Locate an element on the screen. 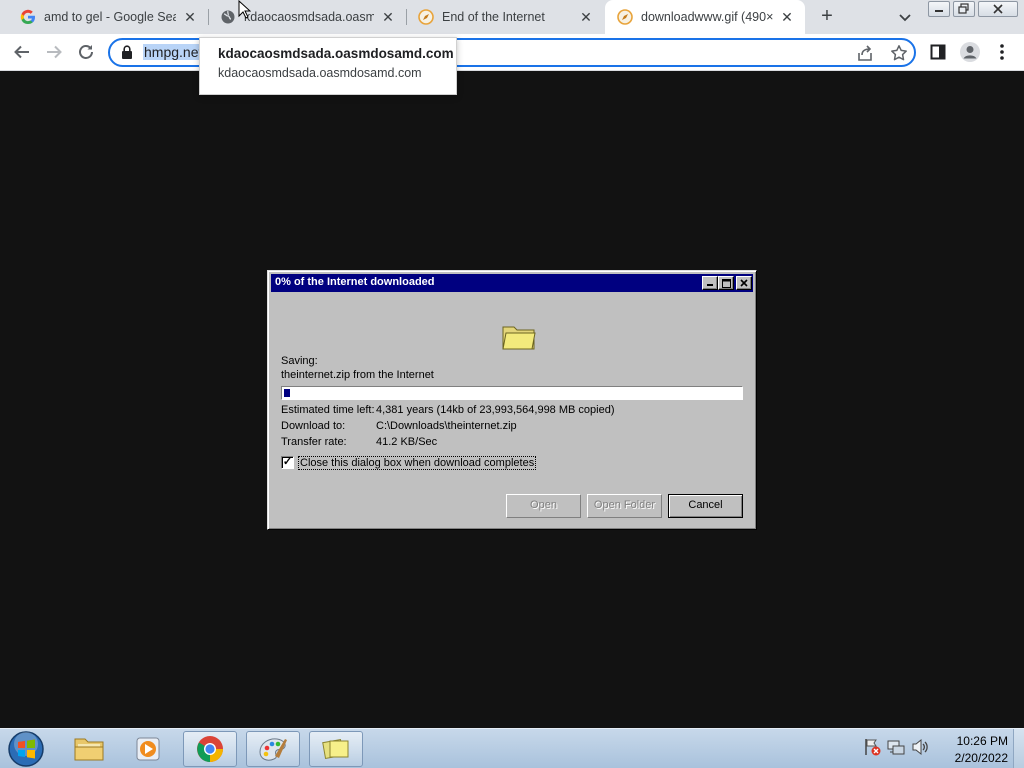 The height and width of the screenshot is (768, 1024). tab-end-of-internet: End of the Internet ✕ is located at coordinates (505, 17).